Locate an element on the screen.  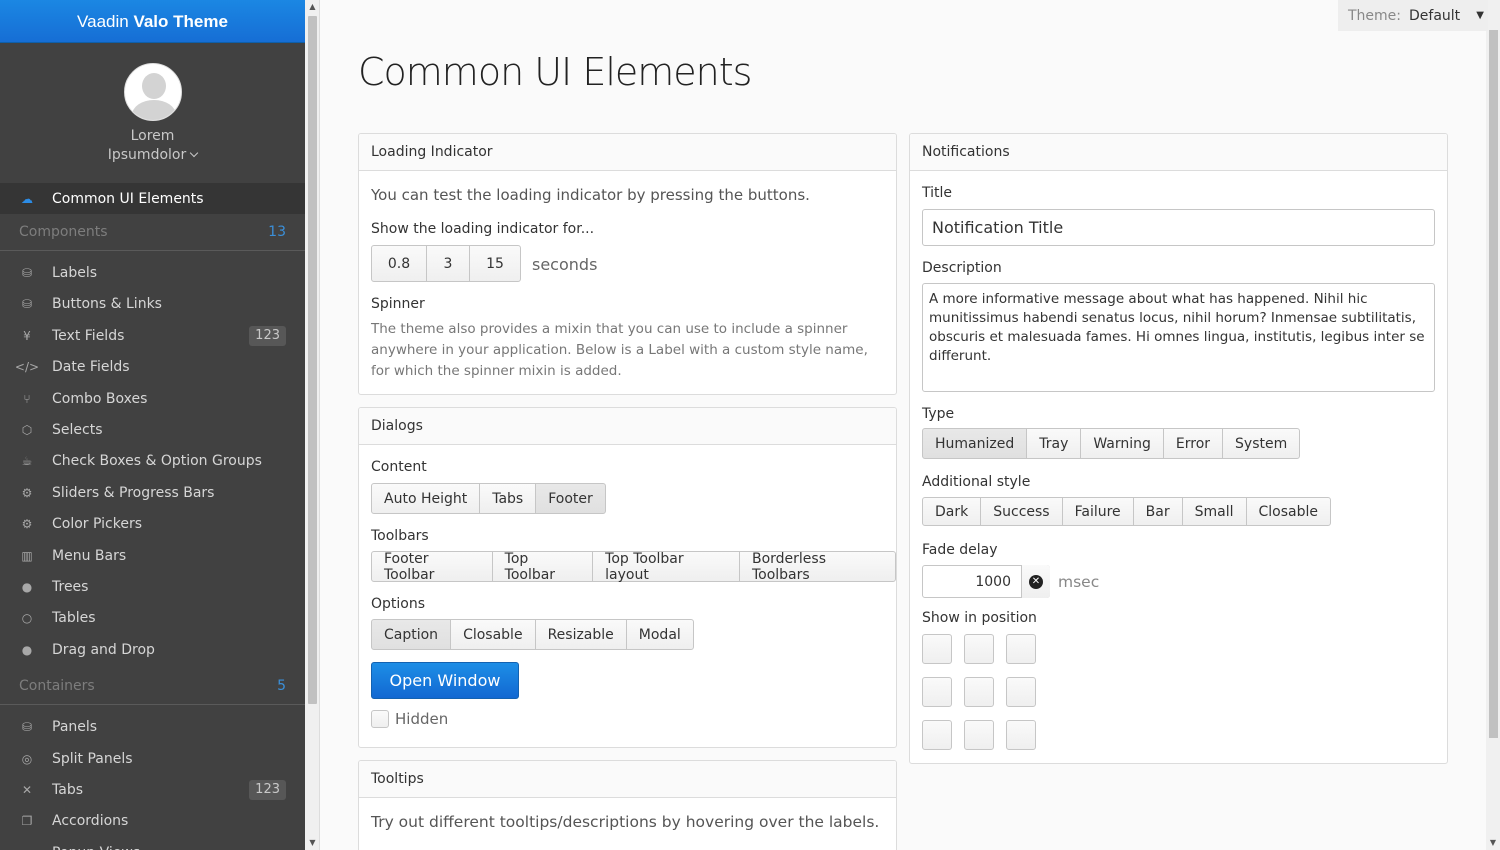
top-toolbar-layout-button: Top Toolbar layout is located at coordinates (666, 567).